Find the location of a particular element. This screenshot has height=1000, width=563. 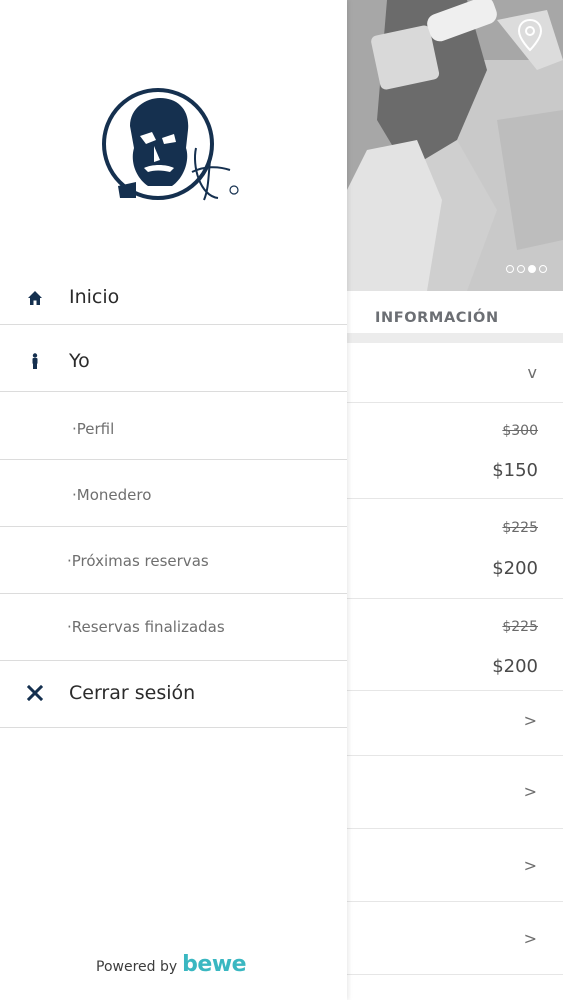

chevron-down-icon: v is located at coordinates (532, 372).